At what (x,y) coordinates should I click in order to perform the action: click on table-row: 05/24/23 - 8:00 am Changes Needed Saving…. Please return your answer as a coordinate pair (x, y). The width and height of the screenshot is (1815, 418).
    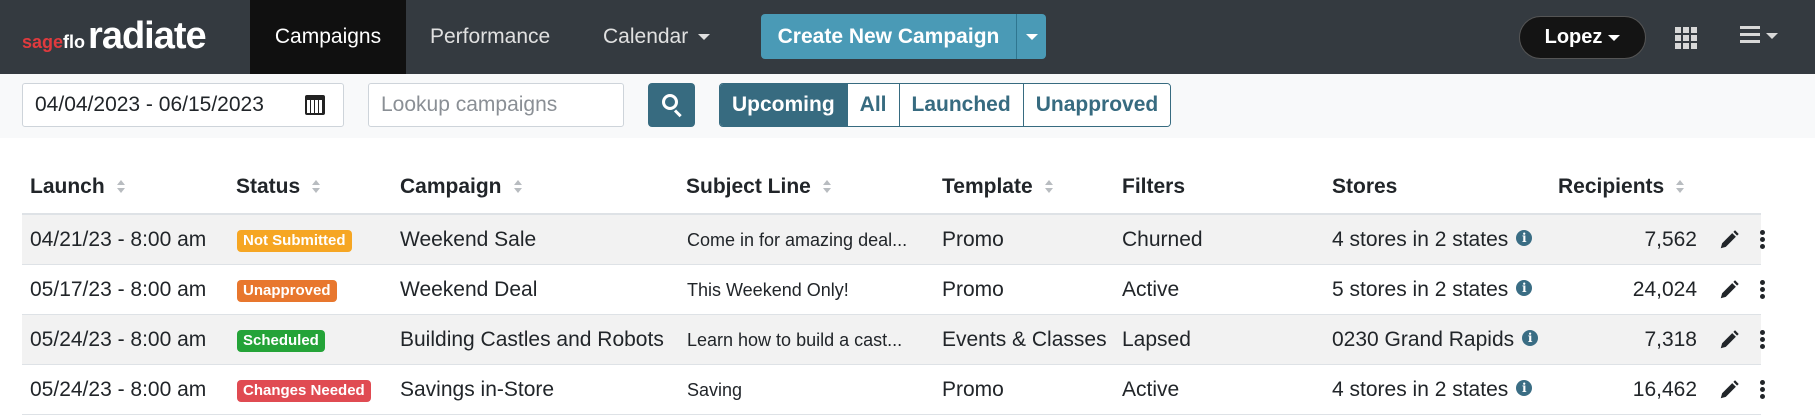
    Looking at the image, I should click on (893, 390).